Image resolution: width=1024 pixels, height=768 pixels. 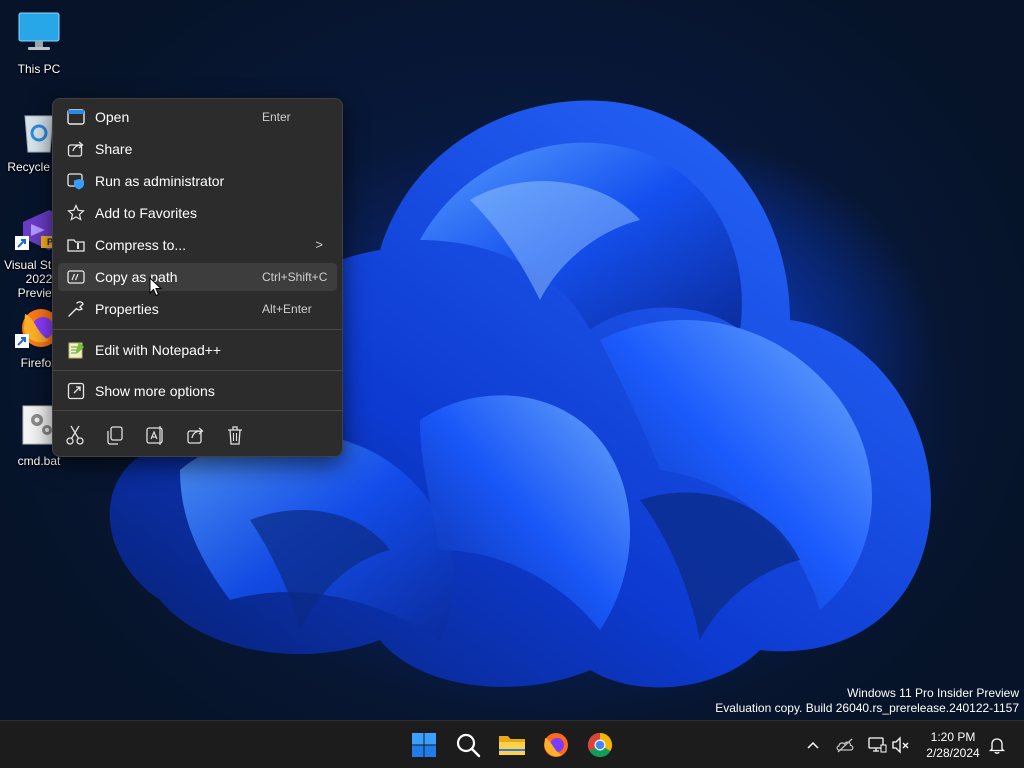 I want to click on menu-item-label: Run as administrator, so click(x=160, y=181).